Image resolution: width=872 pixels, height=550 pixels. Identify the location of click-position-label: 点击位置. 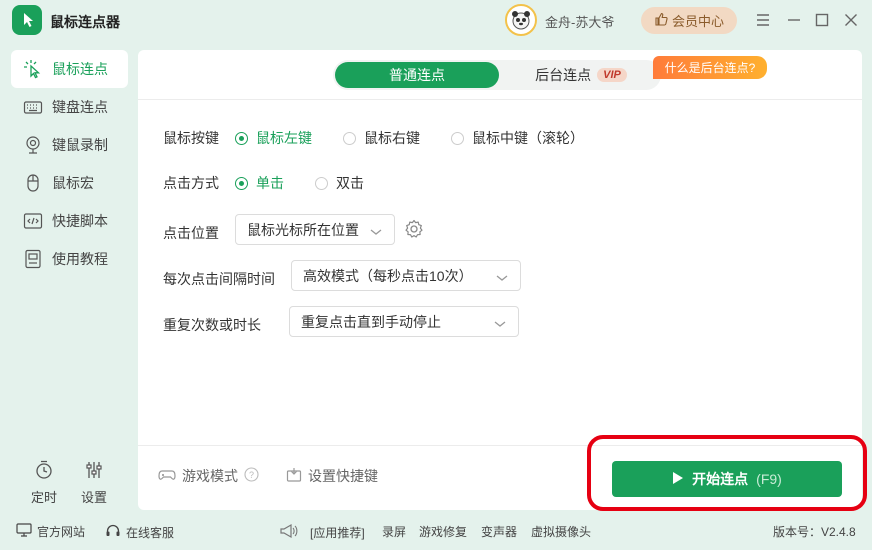
(191, 233).